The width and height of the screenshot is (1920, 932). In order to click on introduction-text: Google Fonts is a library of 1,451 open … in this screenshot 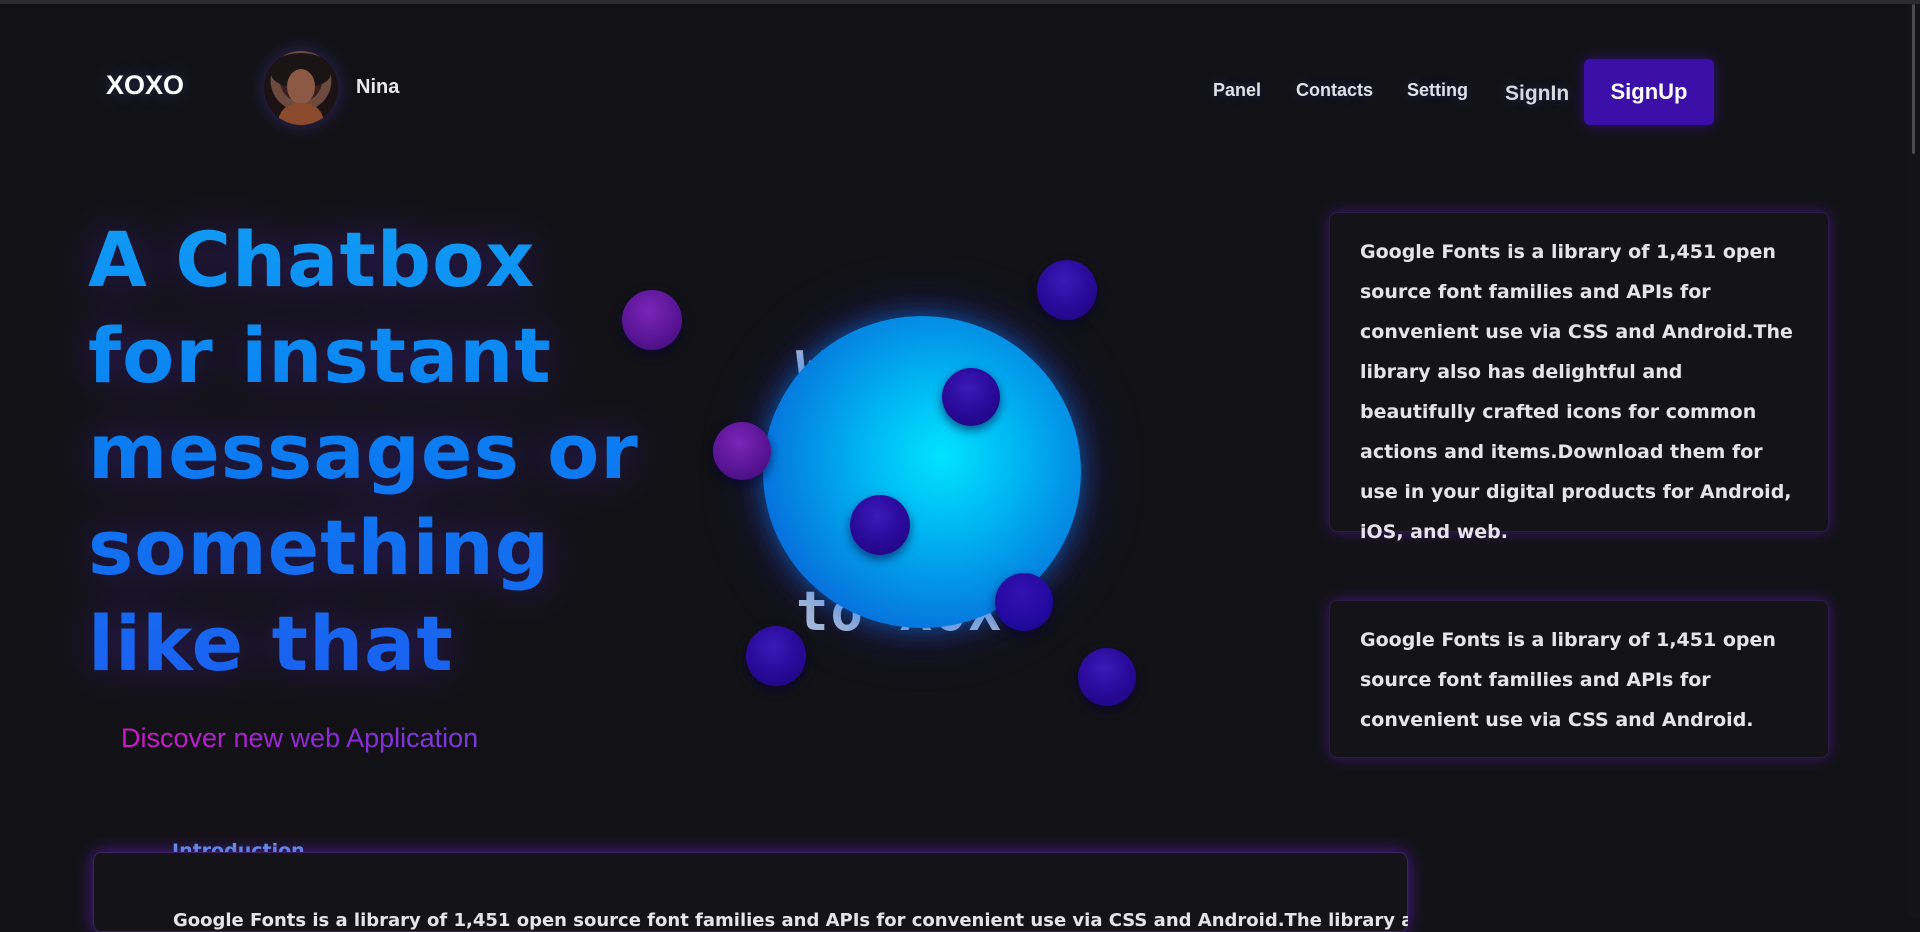, I will do `click(790, 920)`.